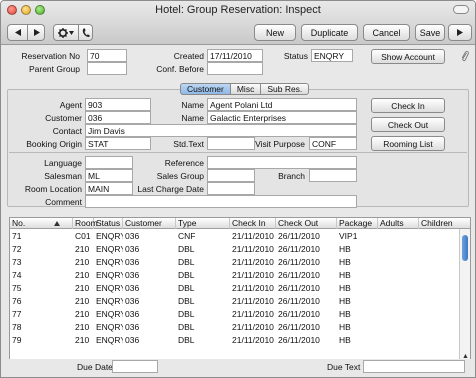 The image size is (476, 378). I want to click on window-title: Hotel: Group Reservation: Inspect, so click(238, 10).